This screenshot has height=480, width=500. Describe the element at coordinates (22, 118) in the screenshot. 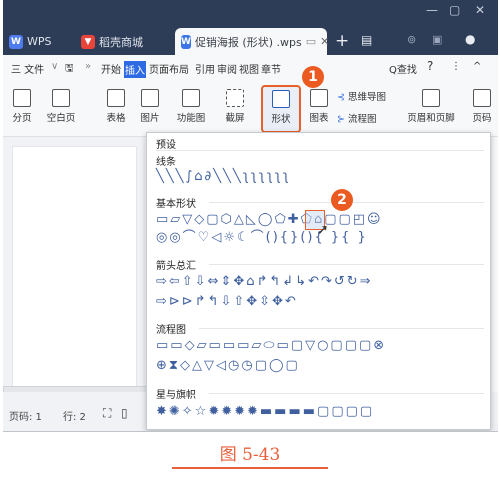

I see `button-label: 分页` at that location.